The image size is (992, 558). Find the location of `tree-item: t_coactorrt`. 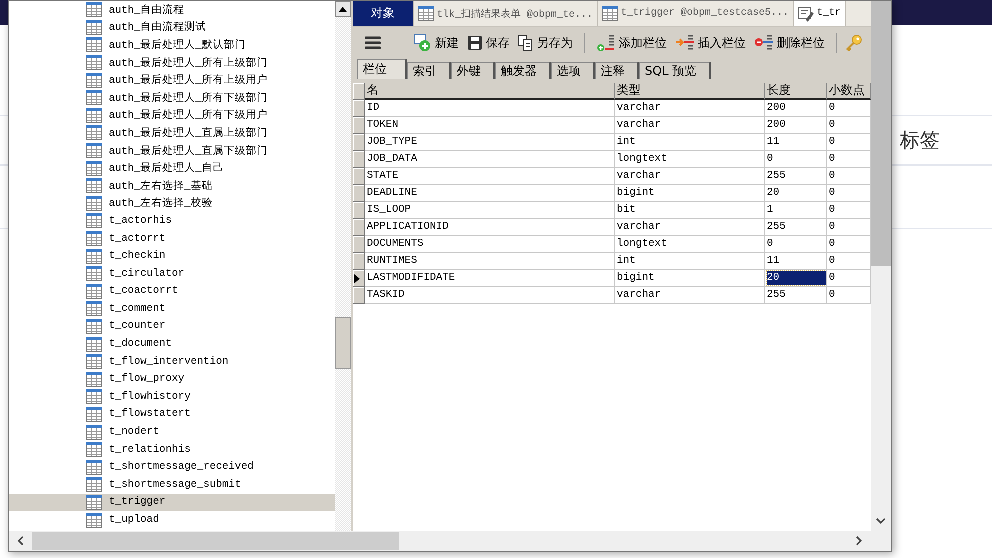

tree-item: t_coactorrt is located at coordinates (172, 291).